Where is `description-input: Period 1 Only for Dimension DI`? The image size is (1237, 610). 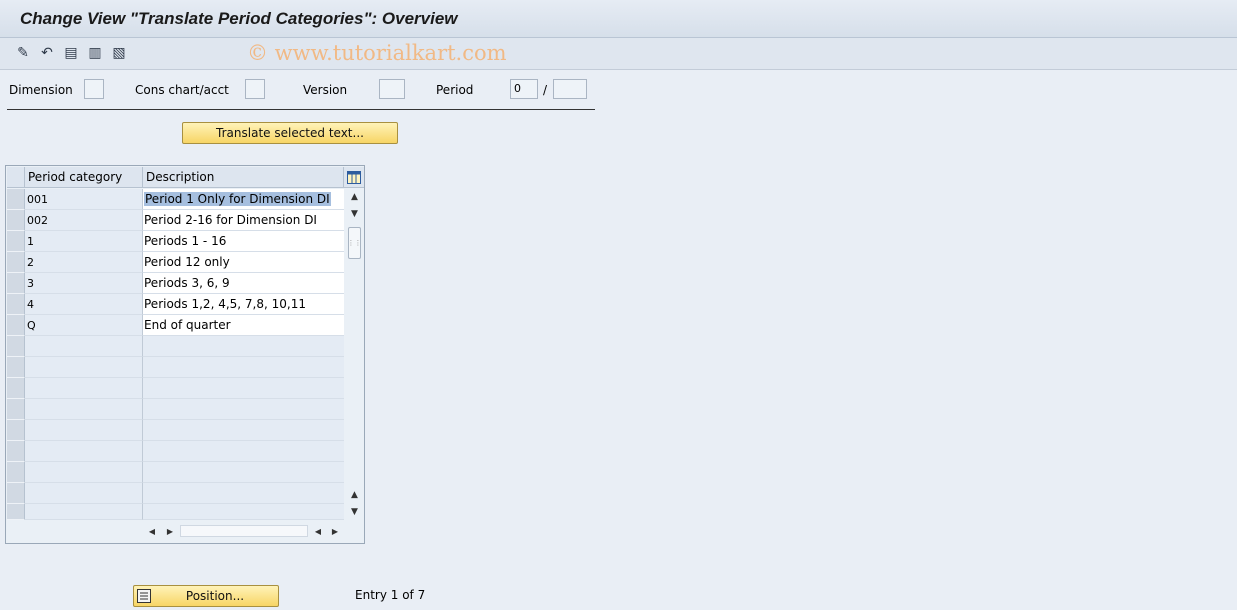 description-input: Period 1 Only for Dimension DI is located at coordinates (243, 199).